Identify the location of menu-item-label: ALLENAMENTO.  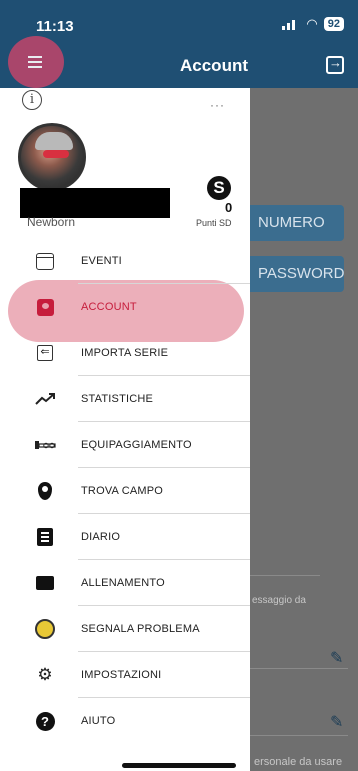
(123, 583).